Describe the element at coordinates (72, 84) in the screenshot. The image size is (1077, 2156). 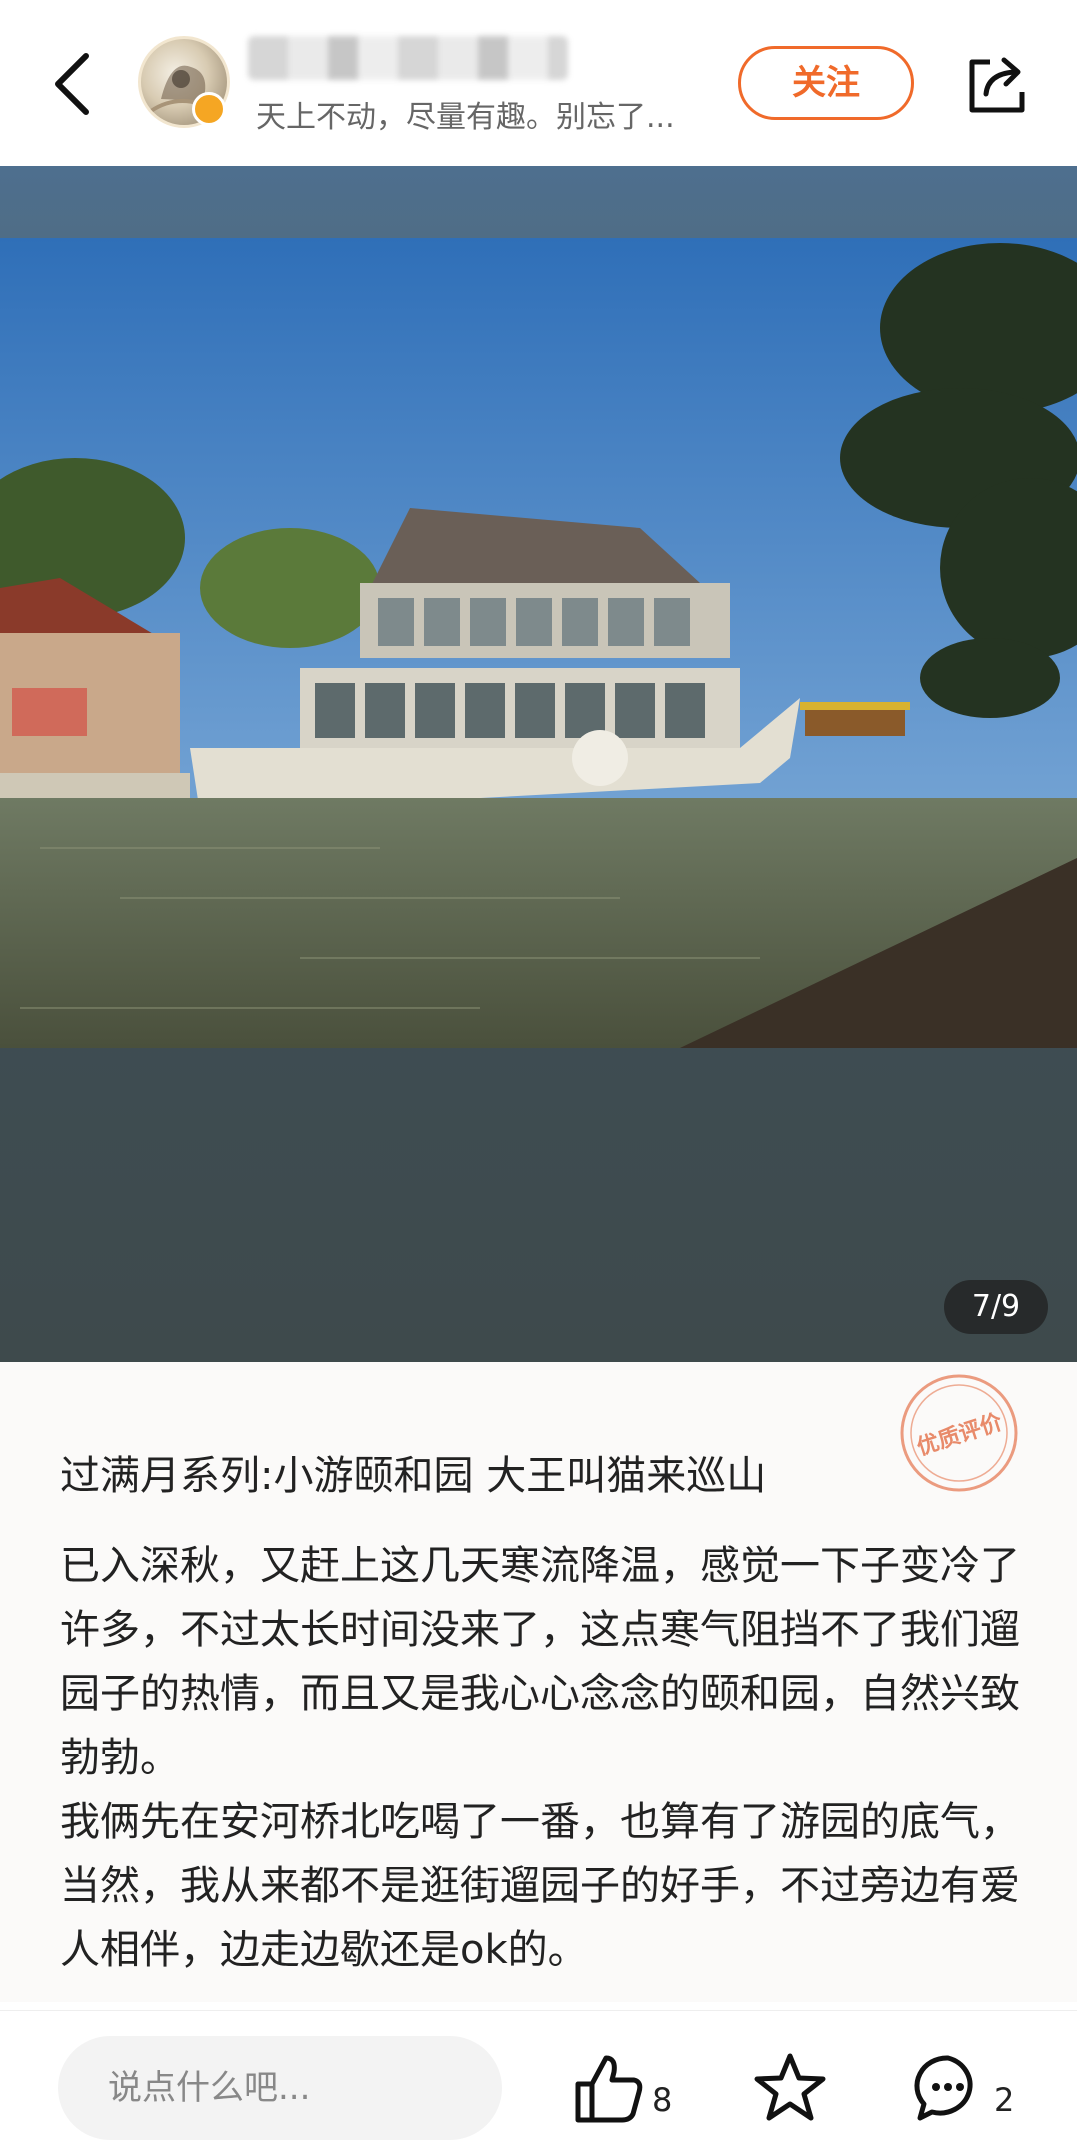
I see `back-arrow-icon` at that location.